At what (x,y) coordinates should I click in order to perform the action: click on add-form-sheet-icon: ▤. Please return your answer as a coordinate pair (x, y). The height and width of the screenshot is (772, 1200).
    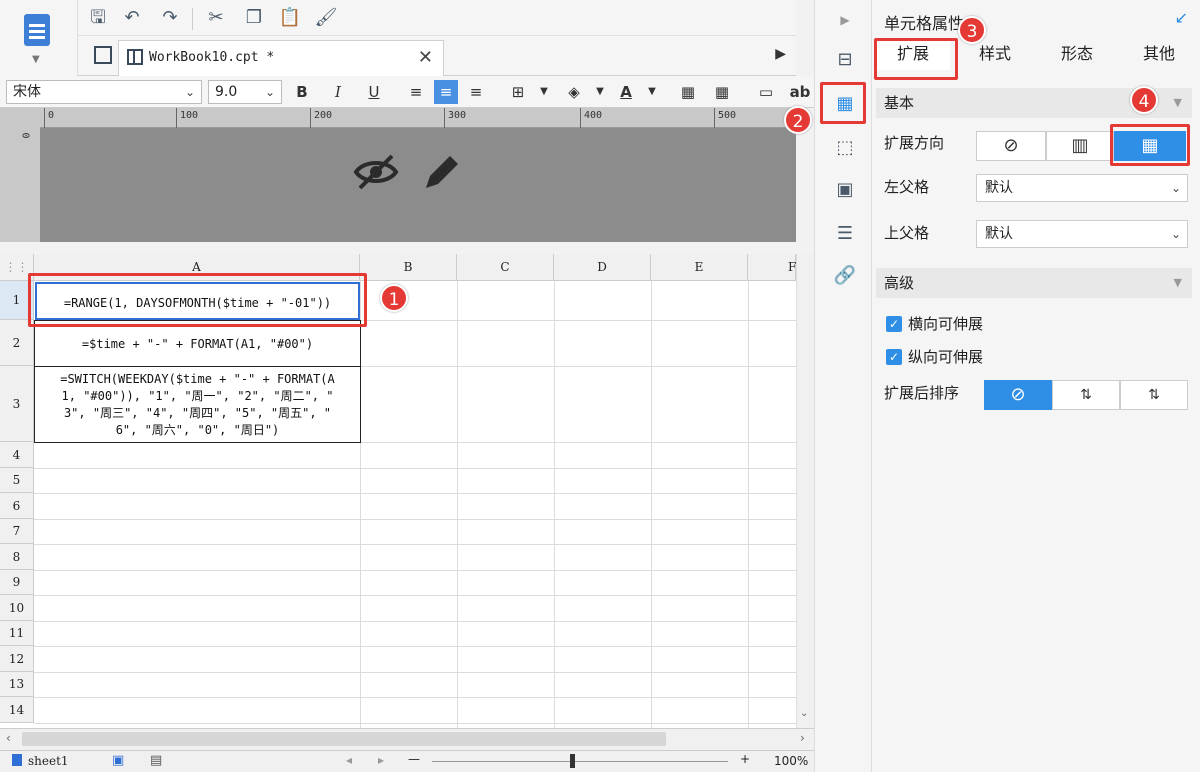
    Looking at the image, I should click on (156, 760).